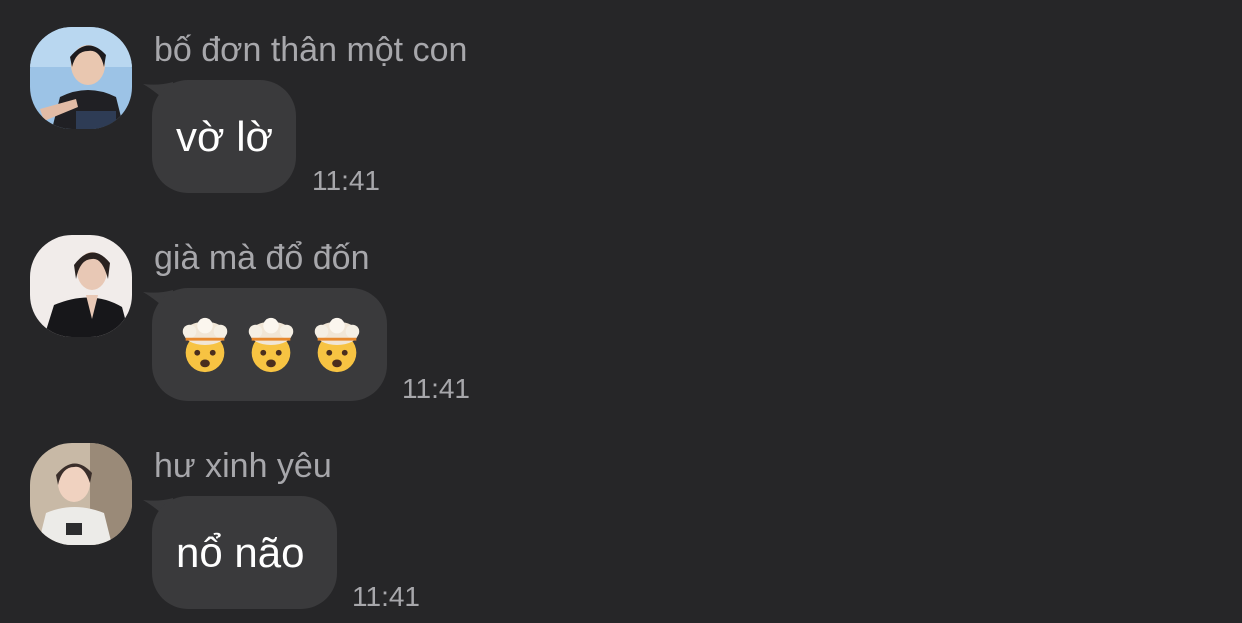  What do you see at coordinates (262, 258) in the screenshot?
I see `sender-name: già mà đổ đốn` at bounding box center [262, 258].